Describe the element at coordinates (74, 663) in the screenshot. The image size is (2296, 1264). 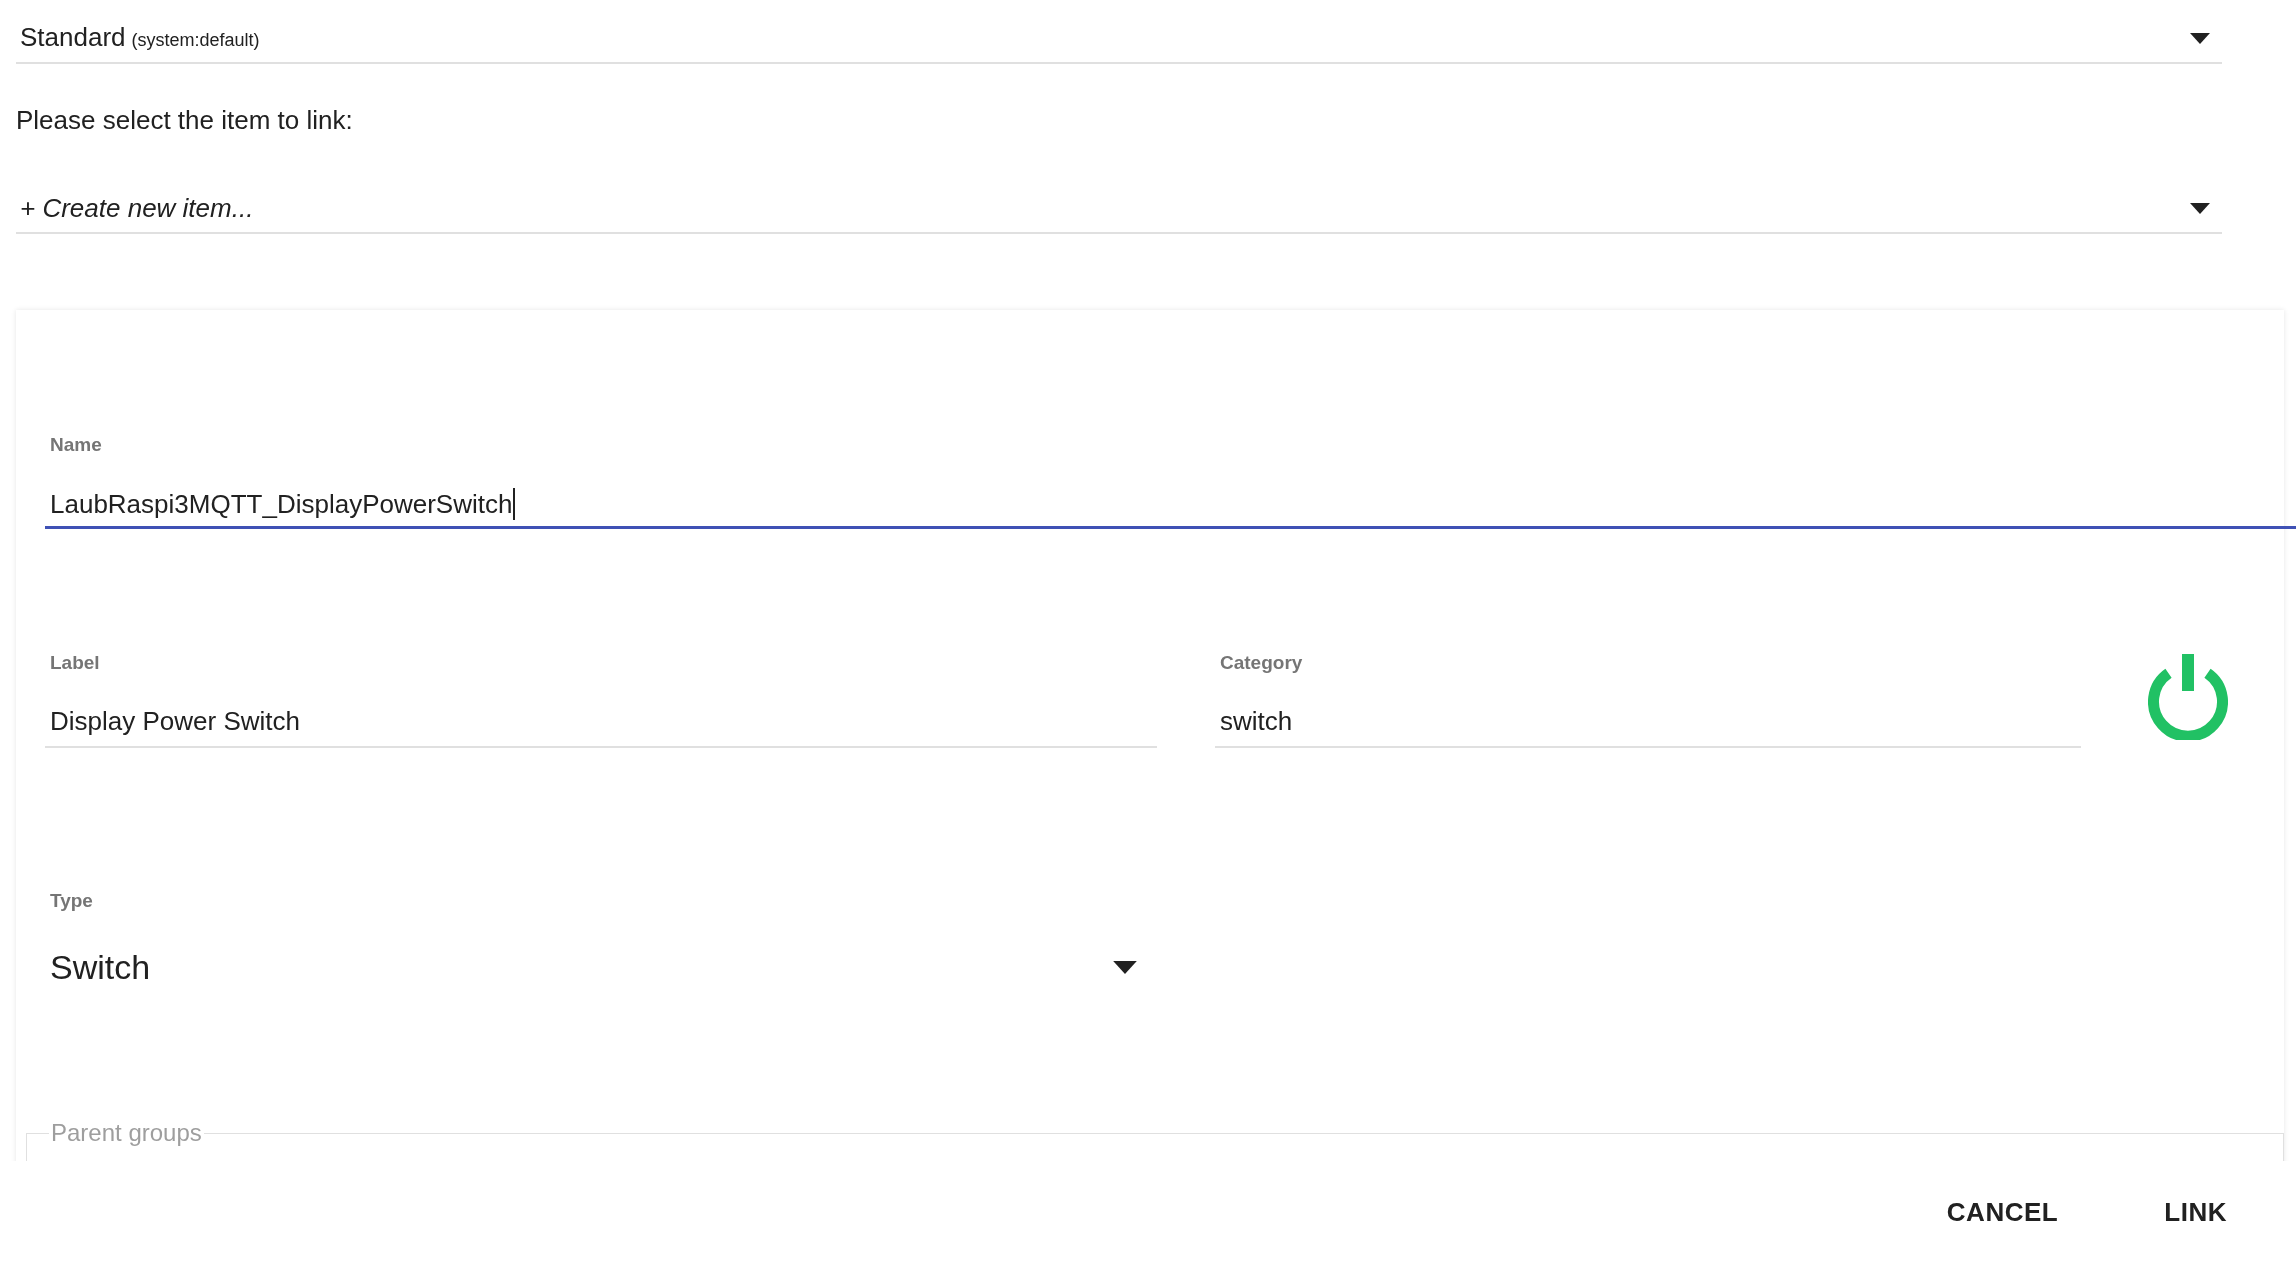
I see `field-label: Label` at that location.